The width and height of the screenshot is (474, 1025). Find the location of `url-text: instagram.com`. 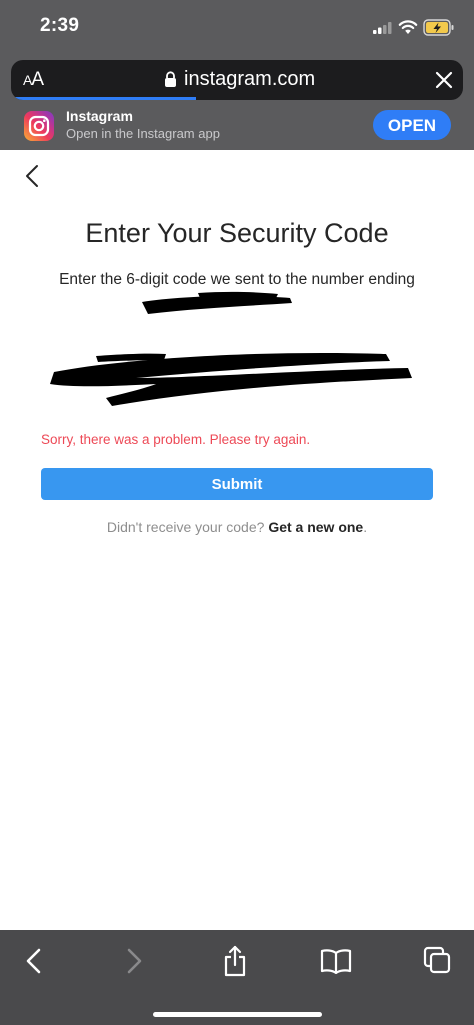

url-text: instagram.com is located at coordinates (249, 79).